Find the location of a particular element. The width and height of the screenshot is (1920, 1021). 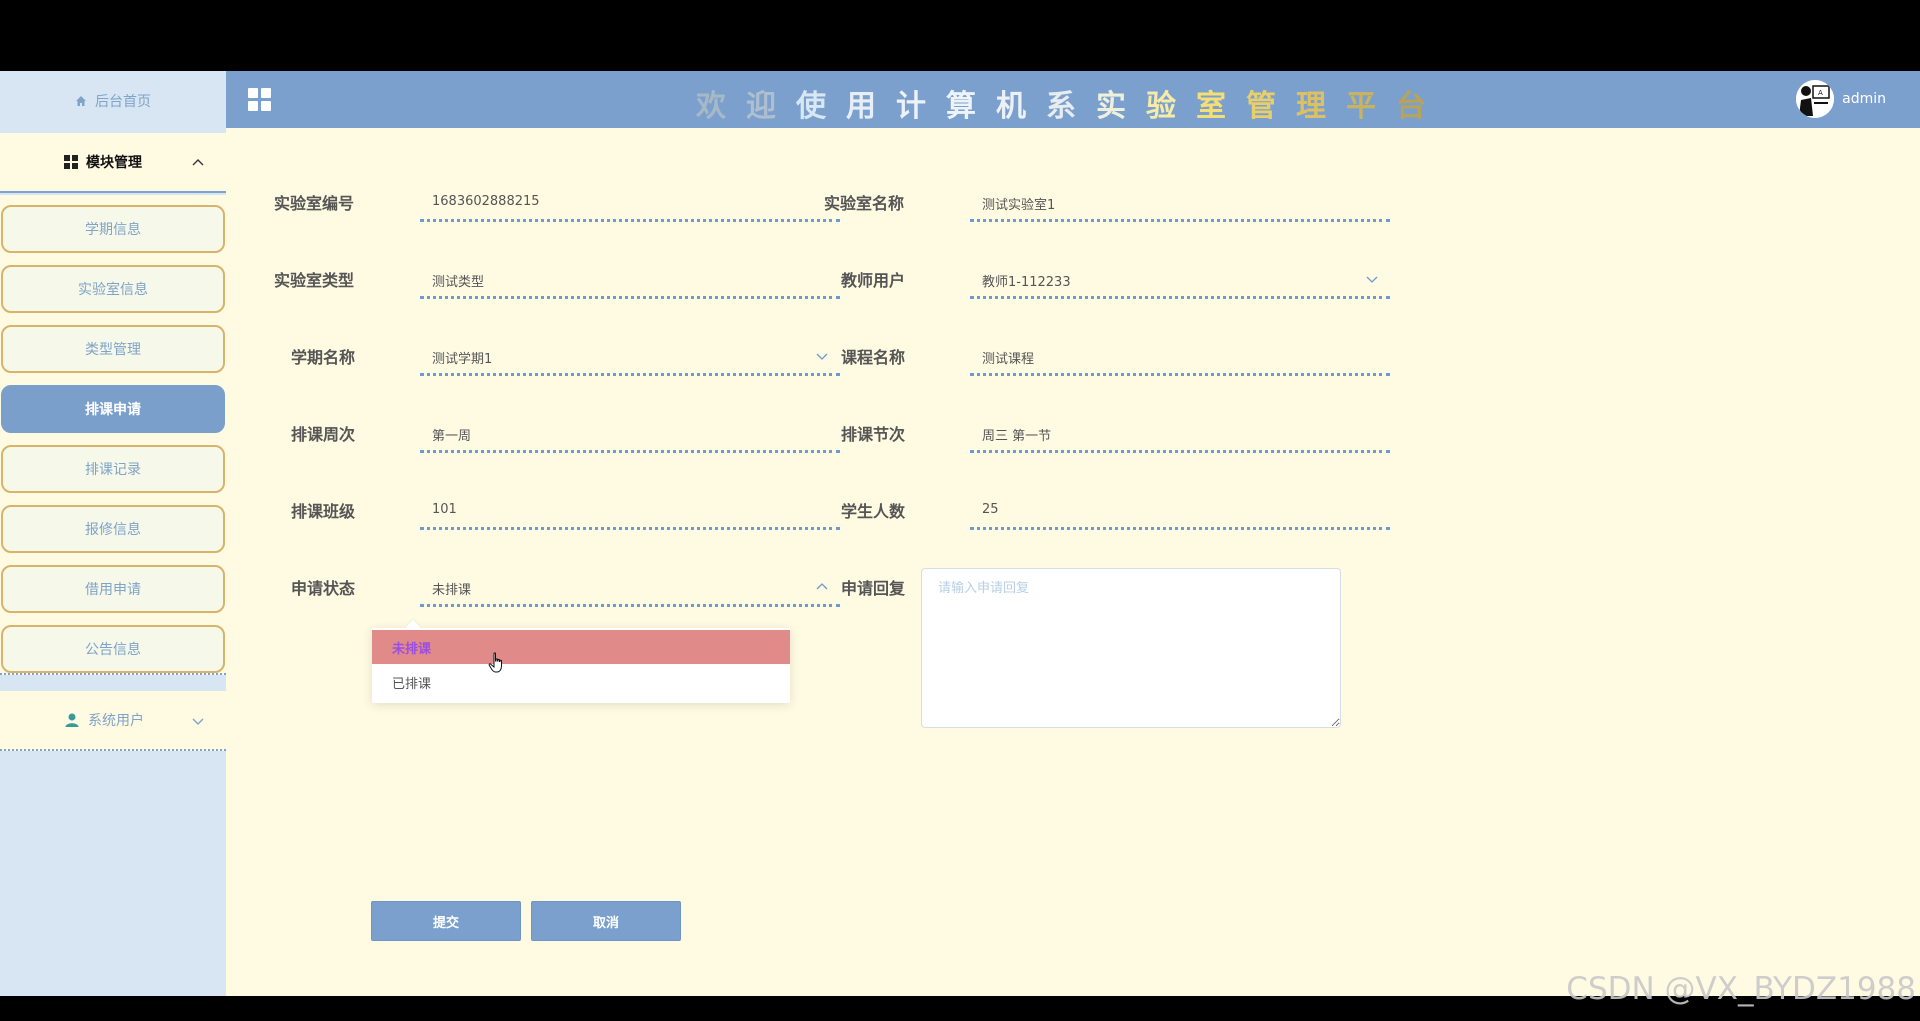

input-section: 周三 第一节 is located at coordinates (1180, 433).